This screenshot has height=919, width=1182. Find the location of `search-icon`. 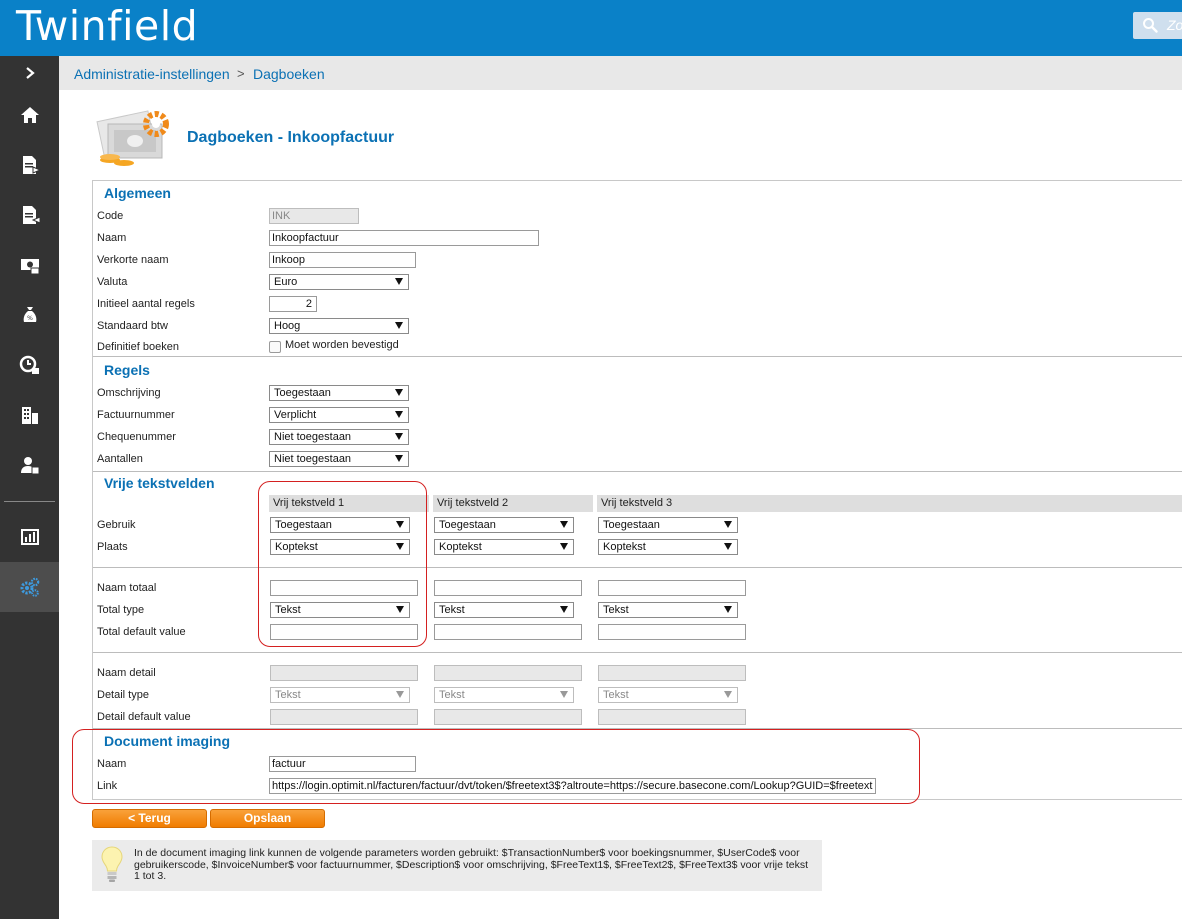

search-icon is located at coordinates (1150, 25).